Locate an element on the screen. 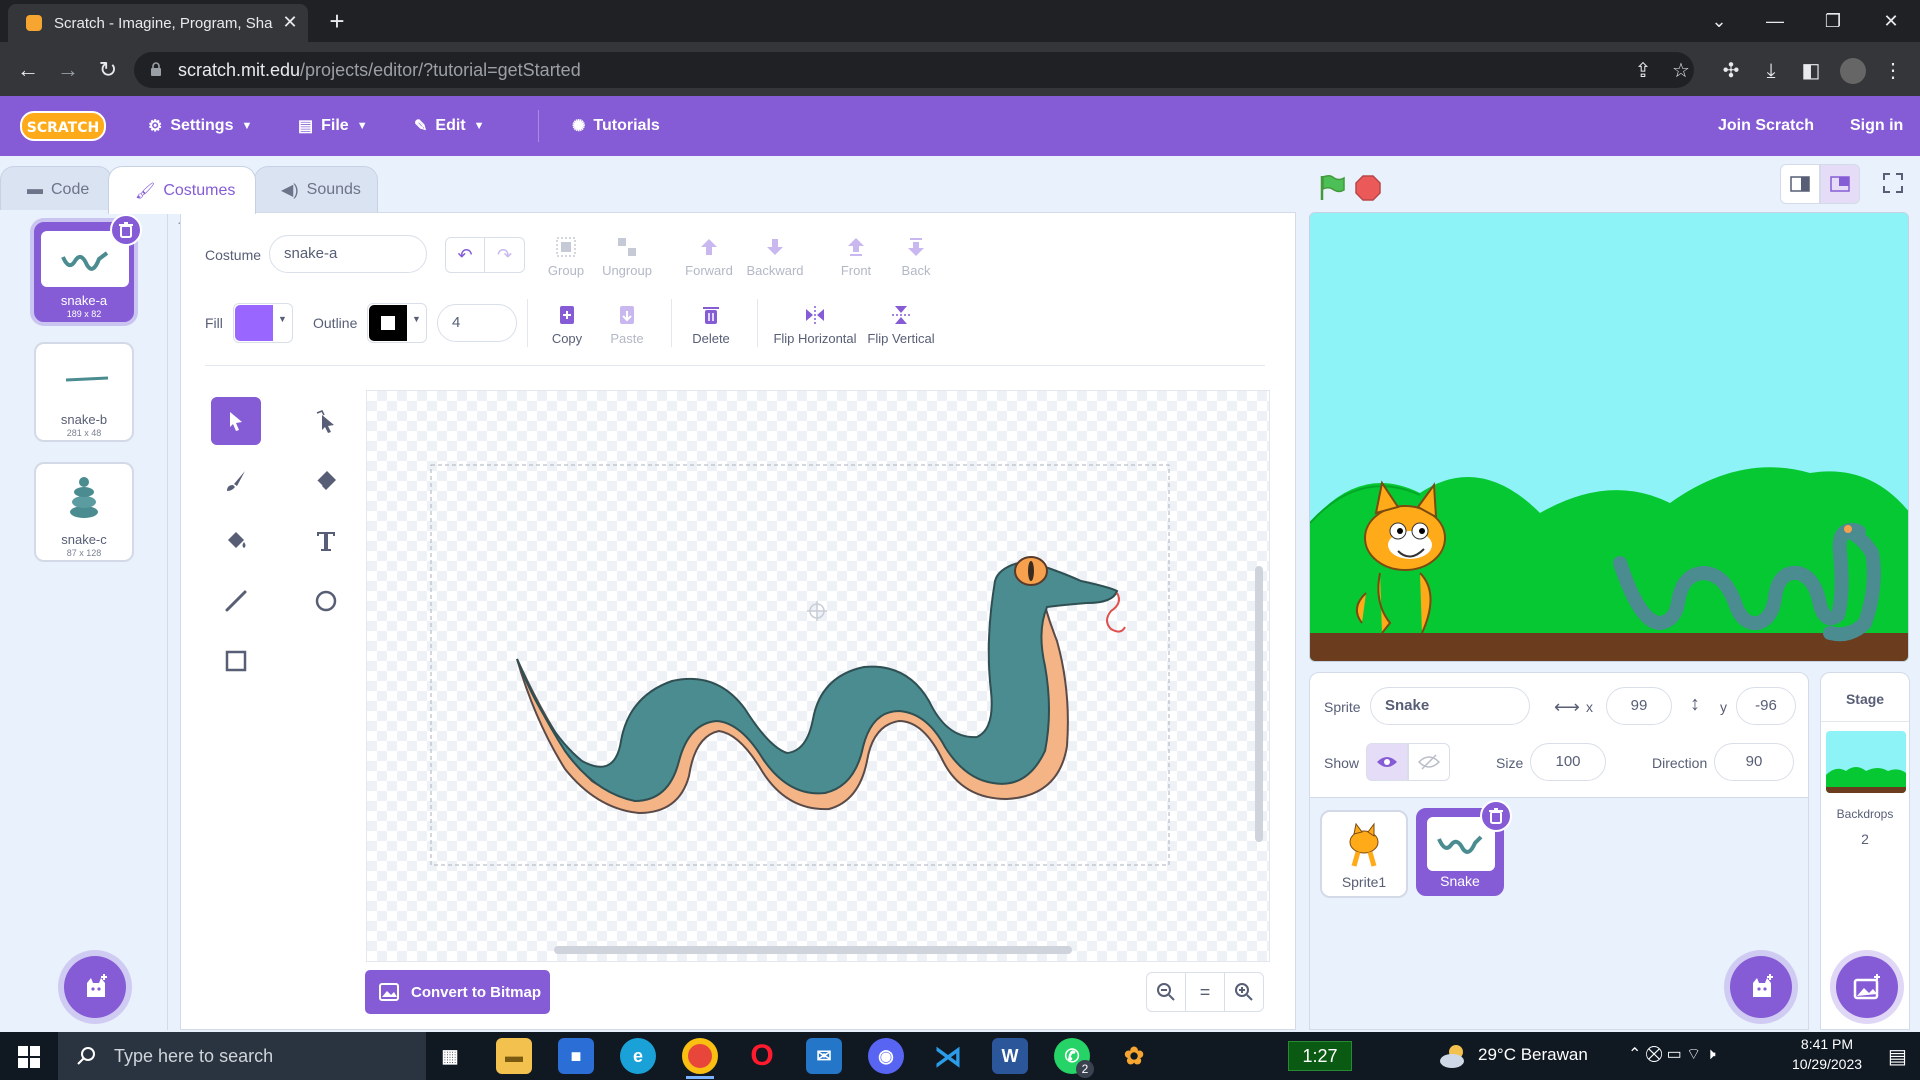 The image size is (1920, 1080). undo-button: ↶ is located at coordinates (466, 255).